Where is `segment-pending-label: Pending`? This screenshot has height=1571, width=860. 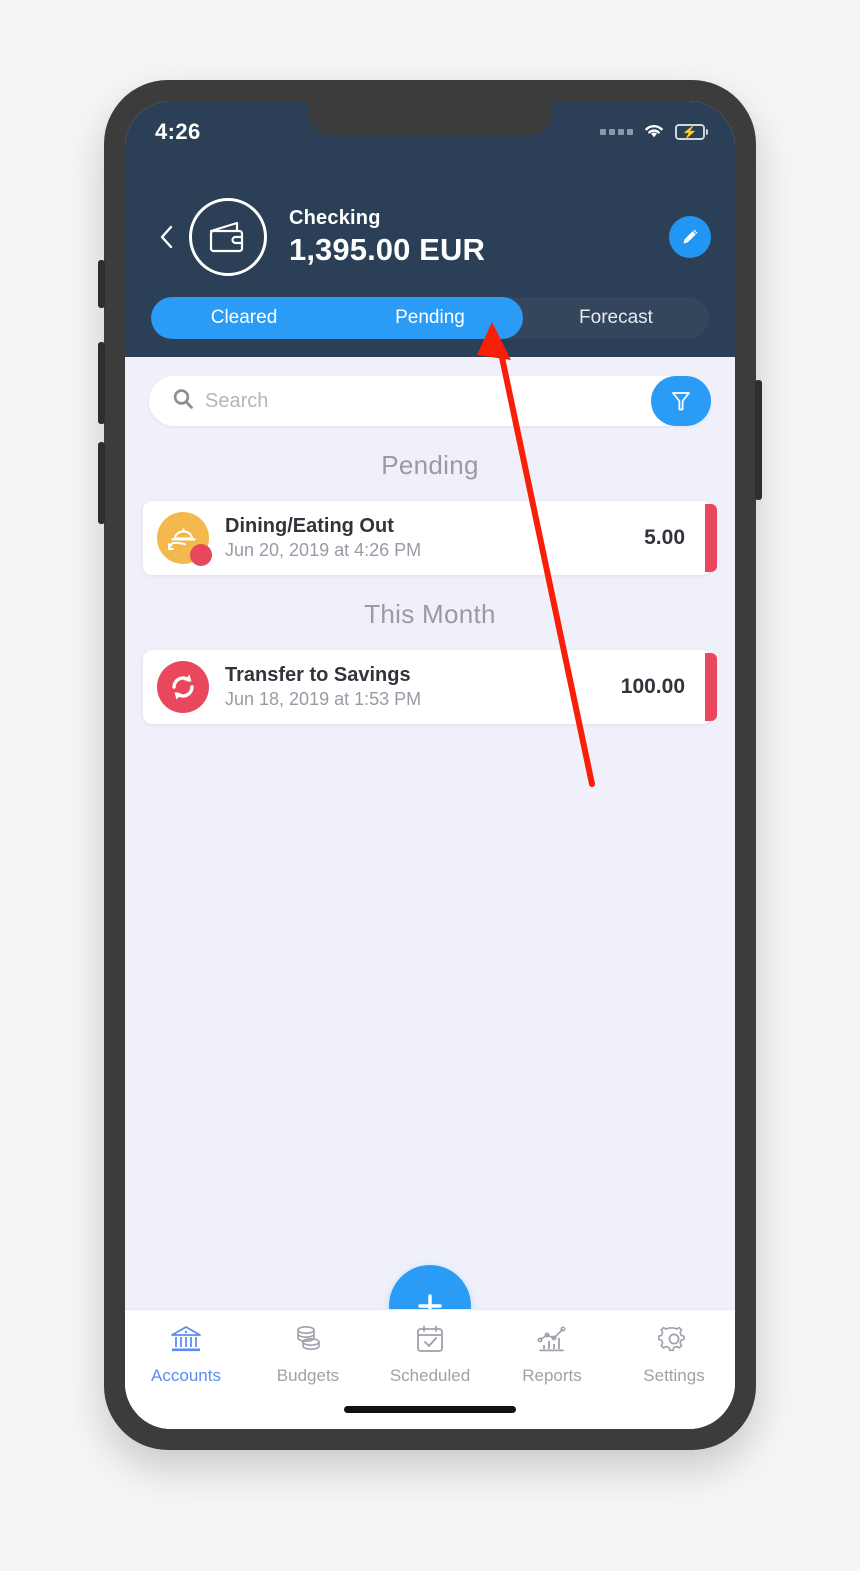 segment-pending-label: Pending is located at coordinates (430, 317).